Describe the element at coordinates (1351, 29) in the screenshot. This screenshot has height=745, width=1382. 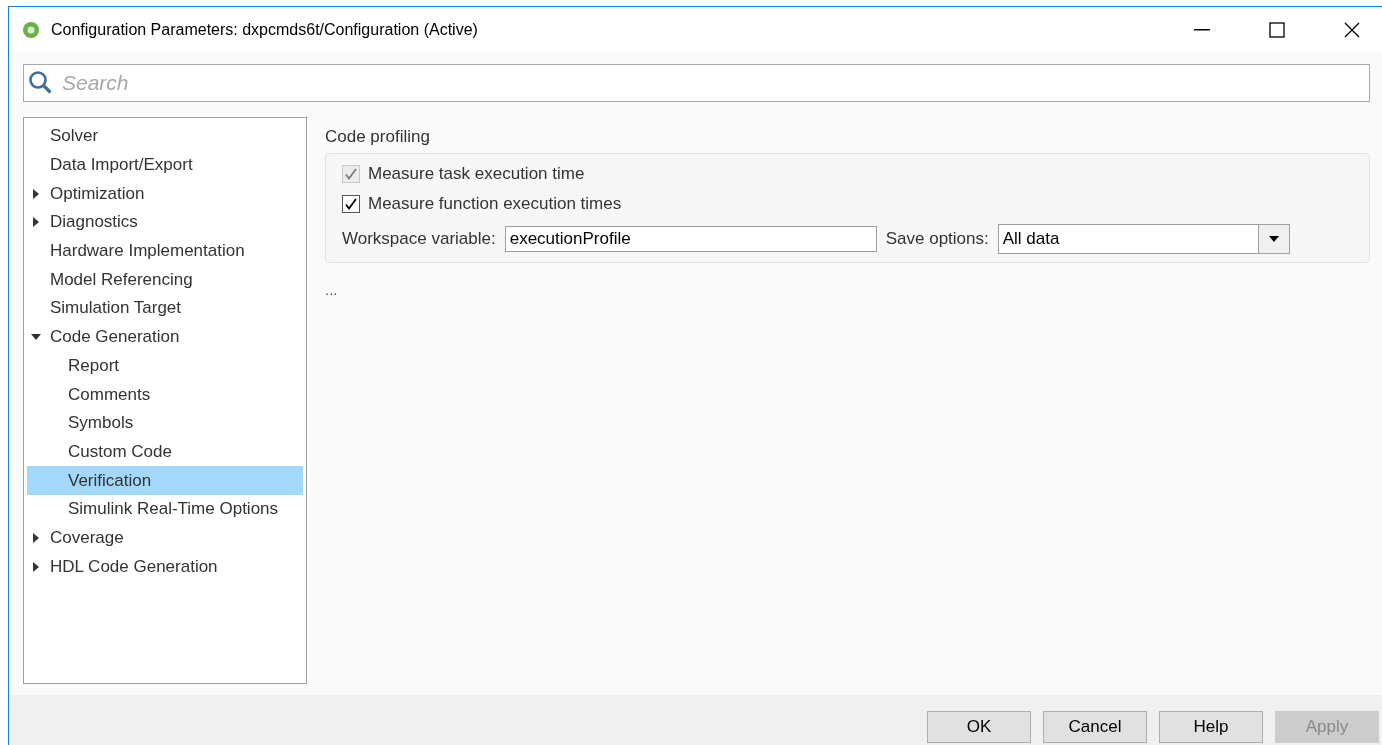
I see `close-icon` at that location.